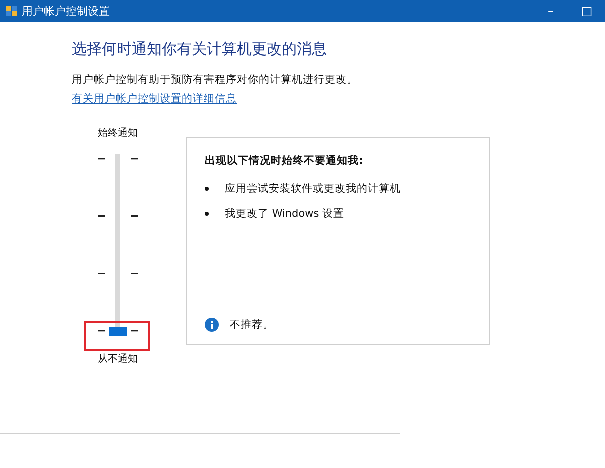 The image size is (605, 468). What do you see at coordinates (551, 11) in the screenshot?
I see `window-control: –` at bounding box center [551, 11].